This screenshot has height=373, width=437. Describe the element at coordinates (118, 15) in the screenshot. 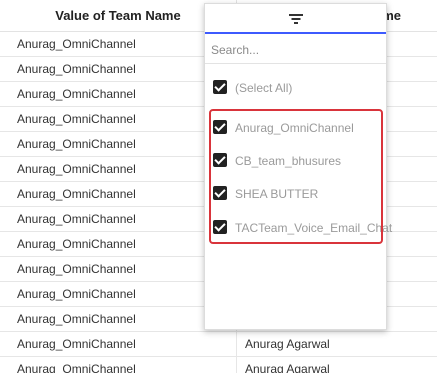

I see `column-header-team-name: Value of Team Name` at that location.